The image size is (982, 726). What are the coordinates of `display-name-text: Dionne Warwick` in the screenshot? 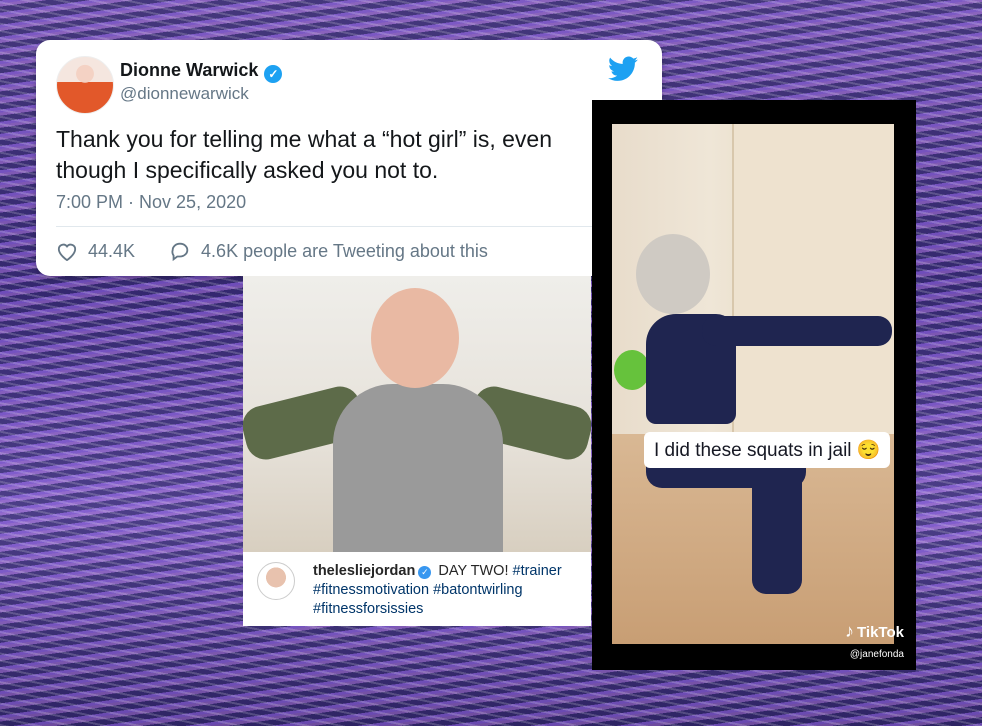 It's located at (189, 70).